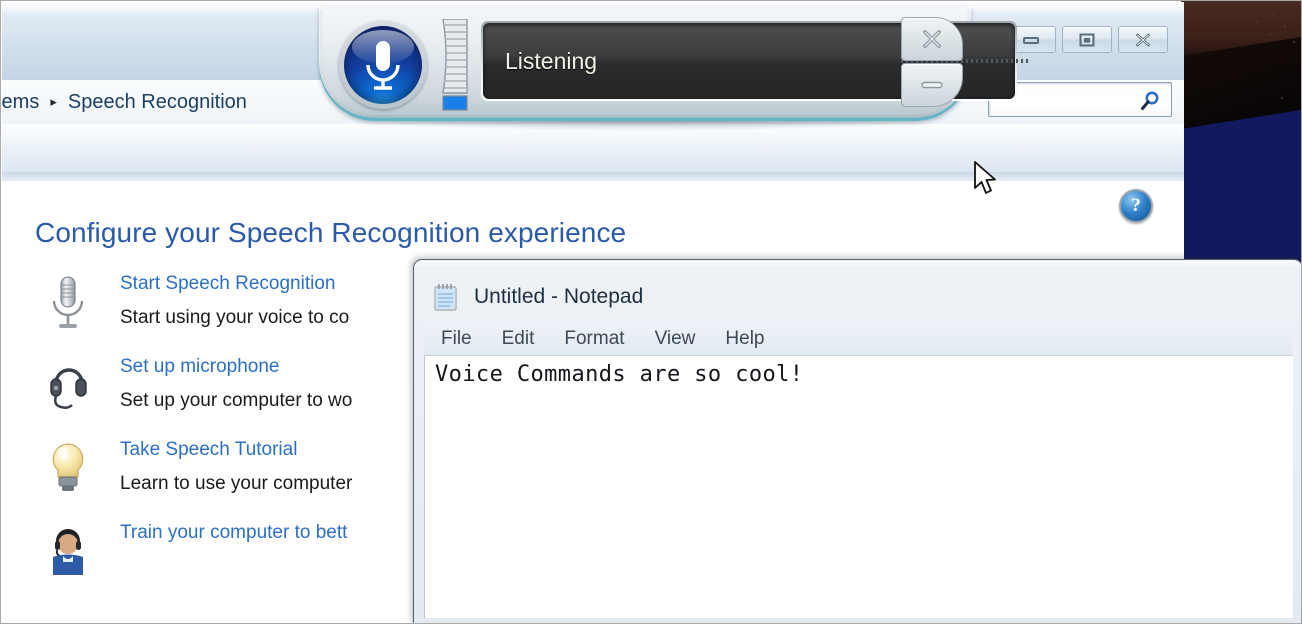 The image size is (1302, 624). I want to click on microphone-orb-icon, so click(383, 65).